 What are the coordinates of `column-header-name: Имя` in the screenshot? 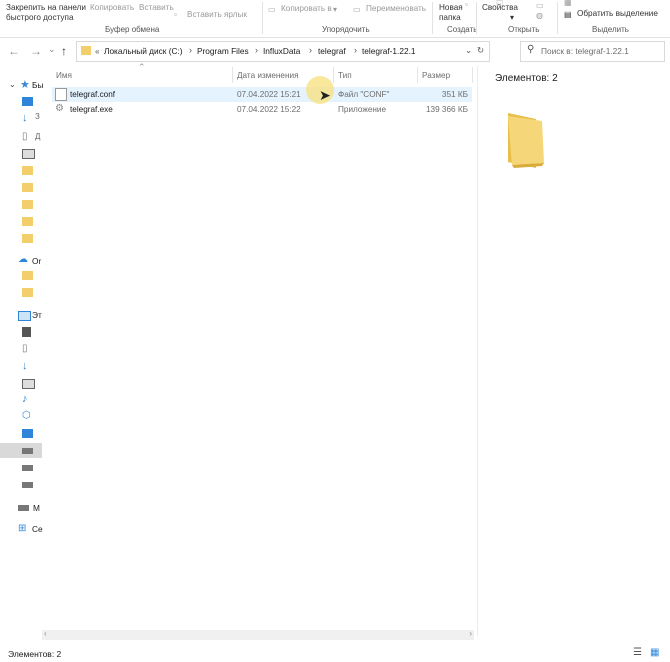 It's located at (64, 75).